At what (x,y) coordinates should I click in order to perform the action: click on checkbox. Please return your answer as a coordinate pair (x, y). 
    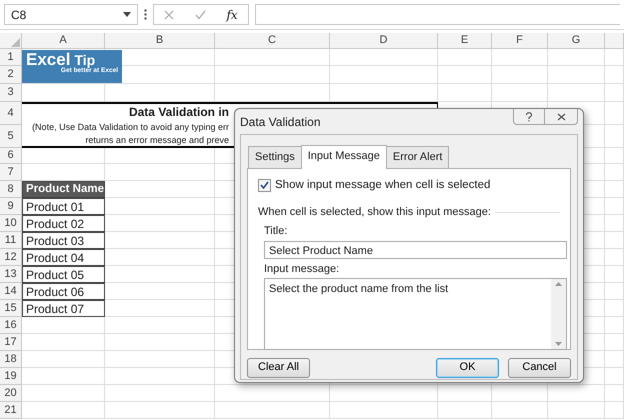
    Looking at the image, I should click on (264, 185).